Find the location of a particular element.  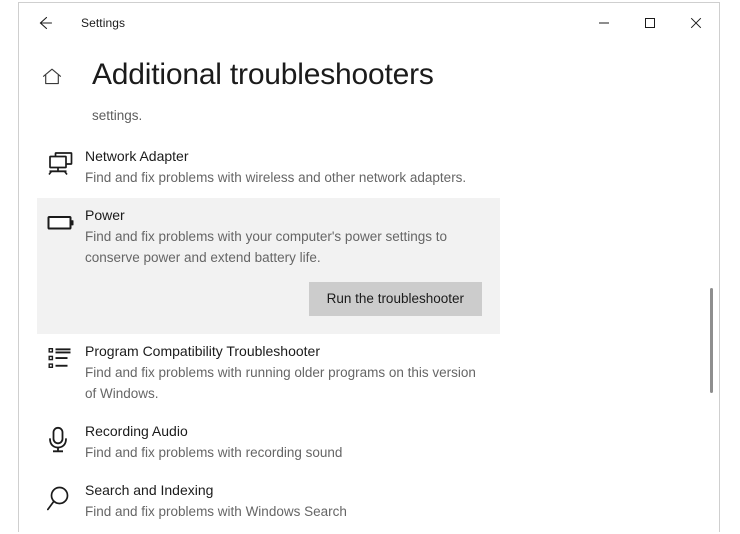

minimize-button is located at coordinates (604, 23).